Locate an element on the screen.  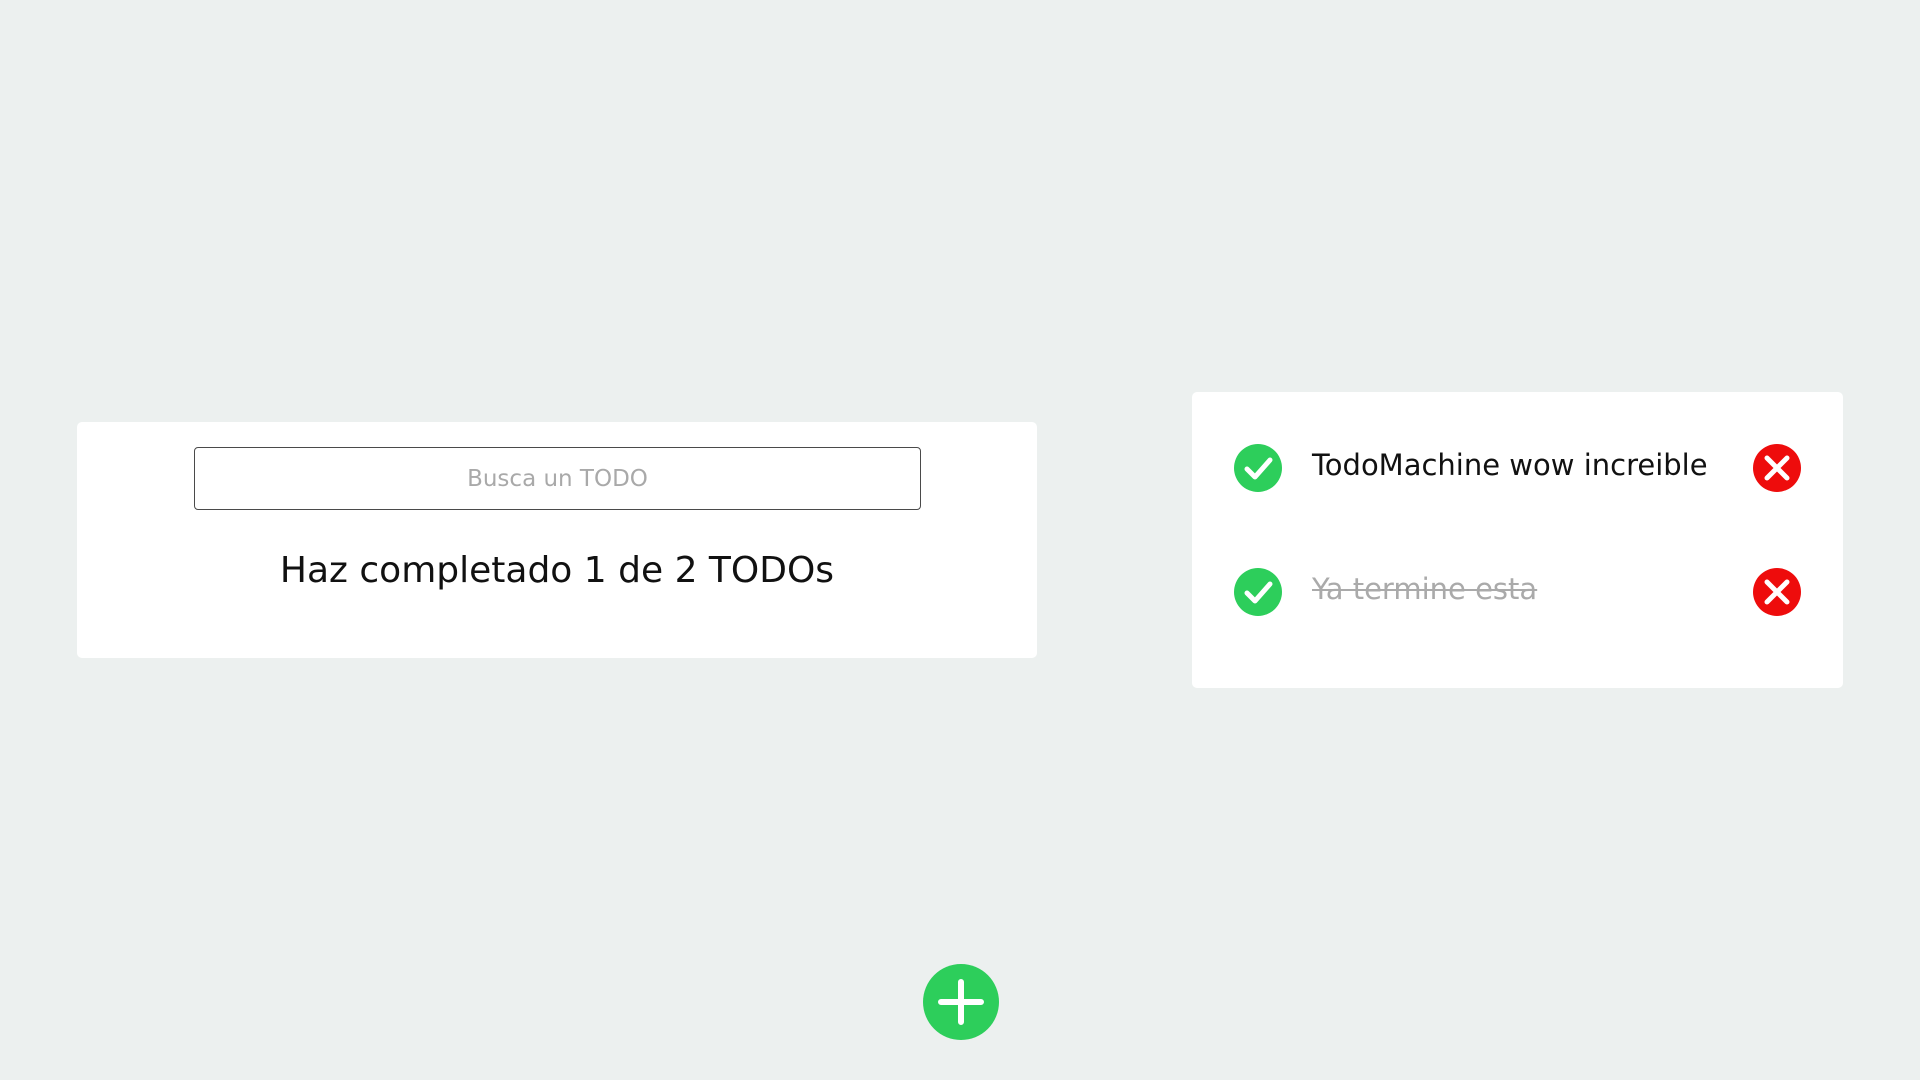
todo-text: TodoMachine wow increible is located at coordinates (1510, 465).